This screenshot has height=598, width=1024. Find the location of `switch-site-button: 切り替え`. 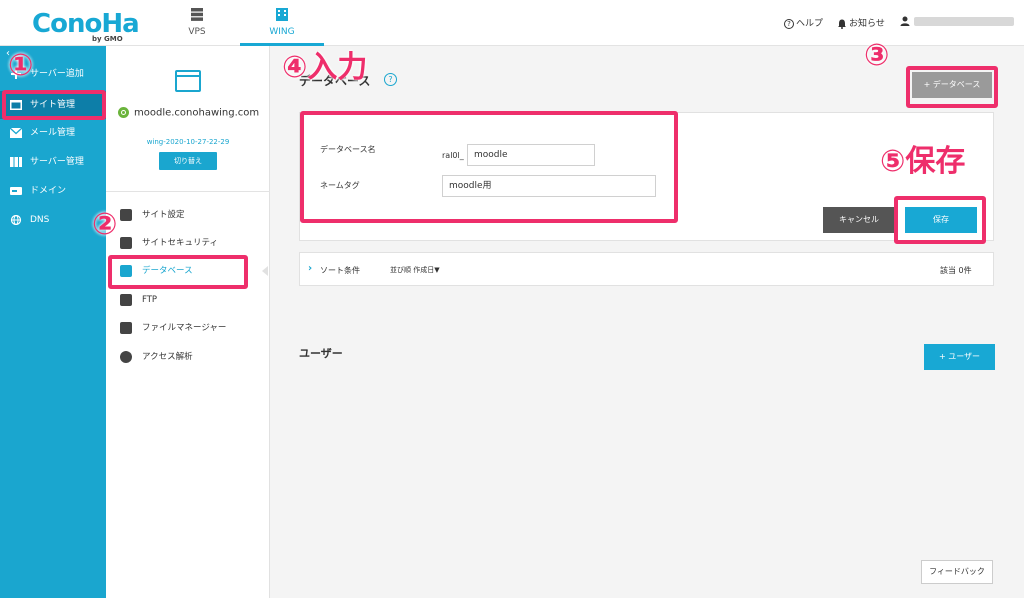

switch-site-button: 切り替え is located at coordinates (188, 161).